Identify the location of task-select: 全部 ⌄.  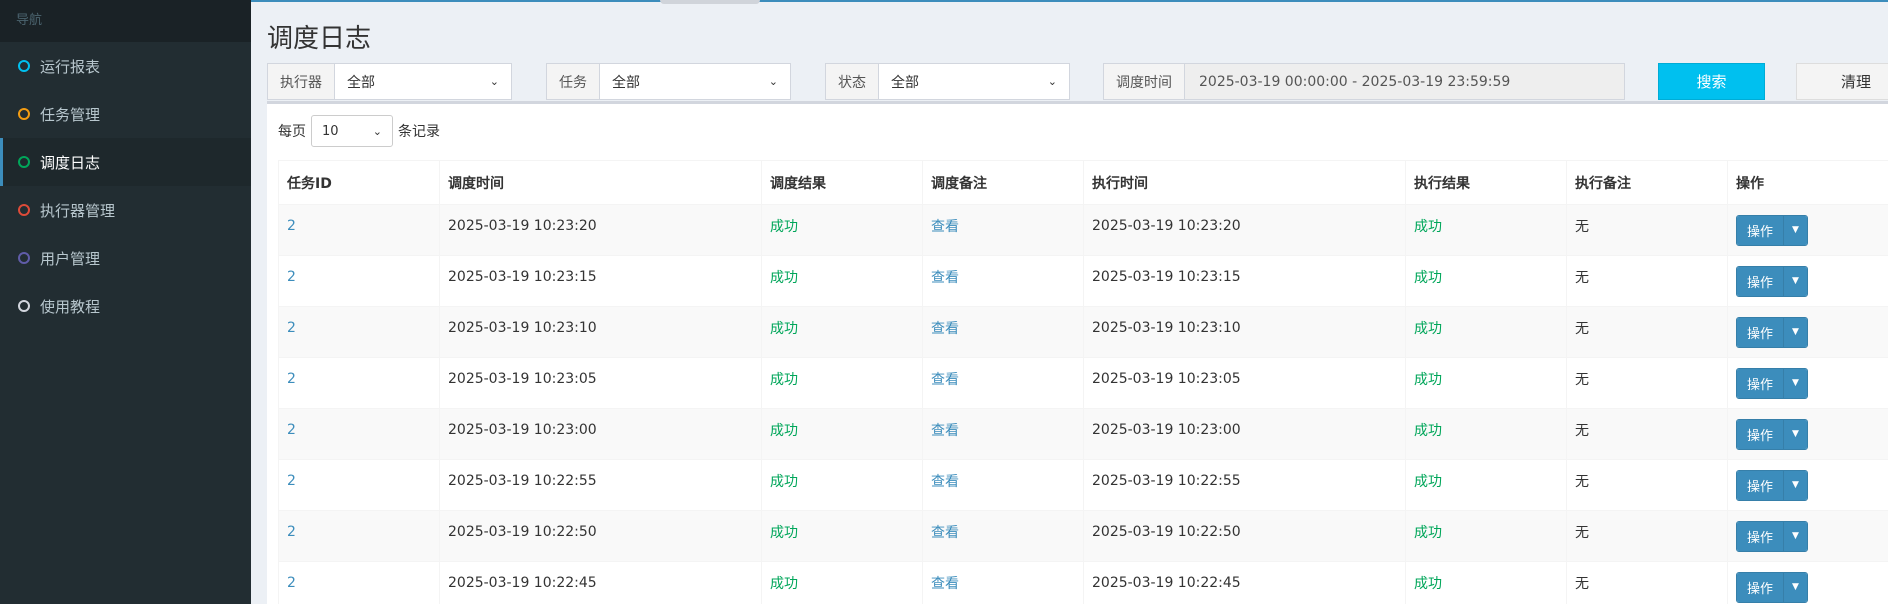
(695, 81).